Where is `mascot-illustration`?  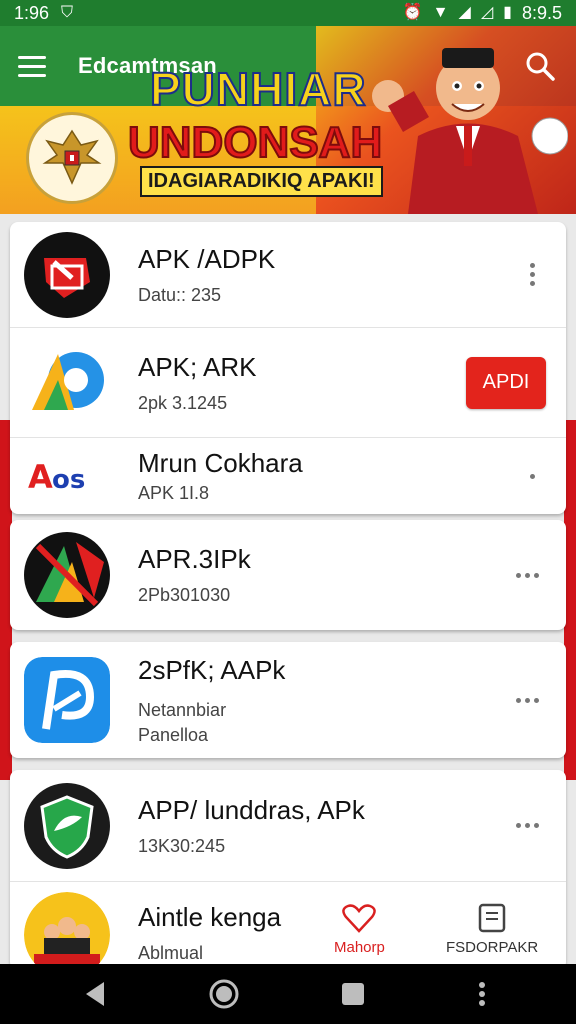
mascot-illustration is located at coordinates (470, 131).